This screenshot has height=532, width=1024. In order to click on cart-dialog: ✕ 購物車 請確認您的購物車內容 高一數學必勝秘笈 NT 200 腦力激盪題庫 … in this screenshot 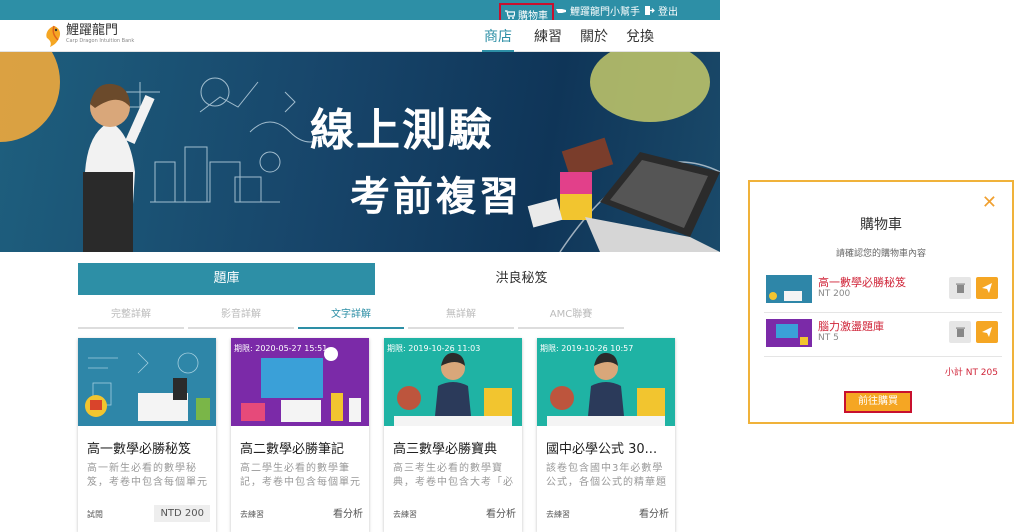, I will do `click(881, 302)`.